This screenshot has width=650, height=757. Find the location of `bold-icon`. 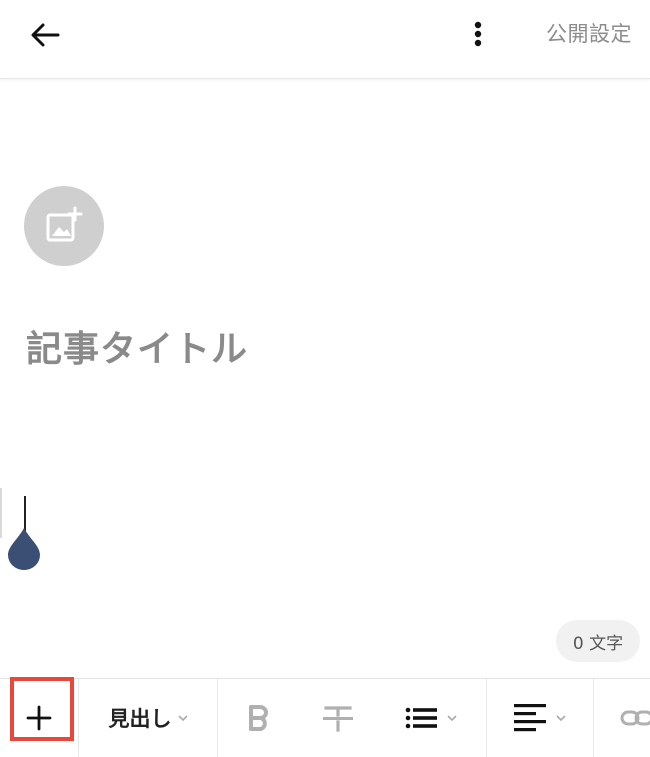

bold-icon is located at coordinates (258, 718).